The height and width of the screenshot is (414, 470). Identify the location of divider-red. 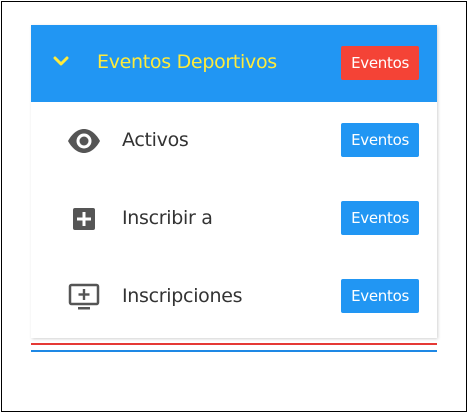
(234, 344).